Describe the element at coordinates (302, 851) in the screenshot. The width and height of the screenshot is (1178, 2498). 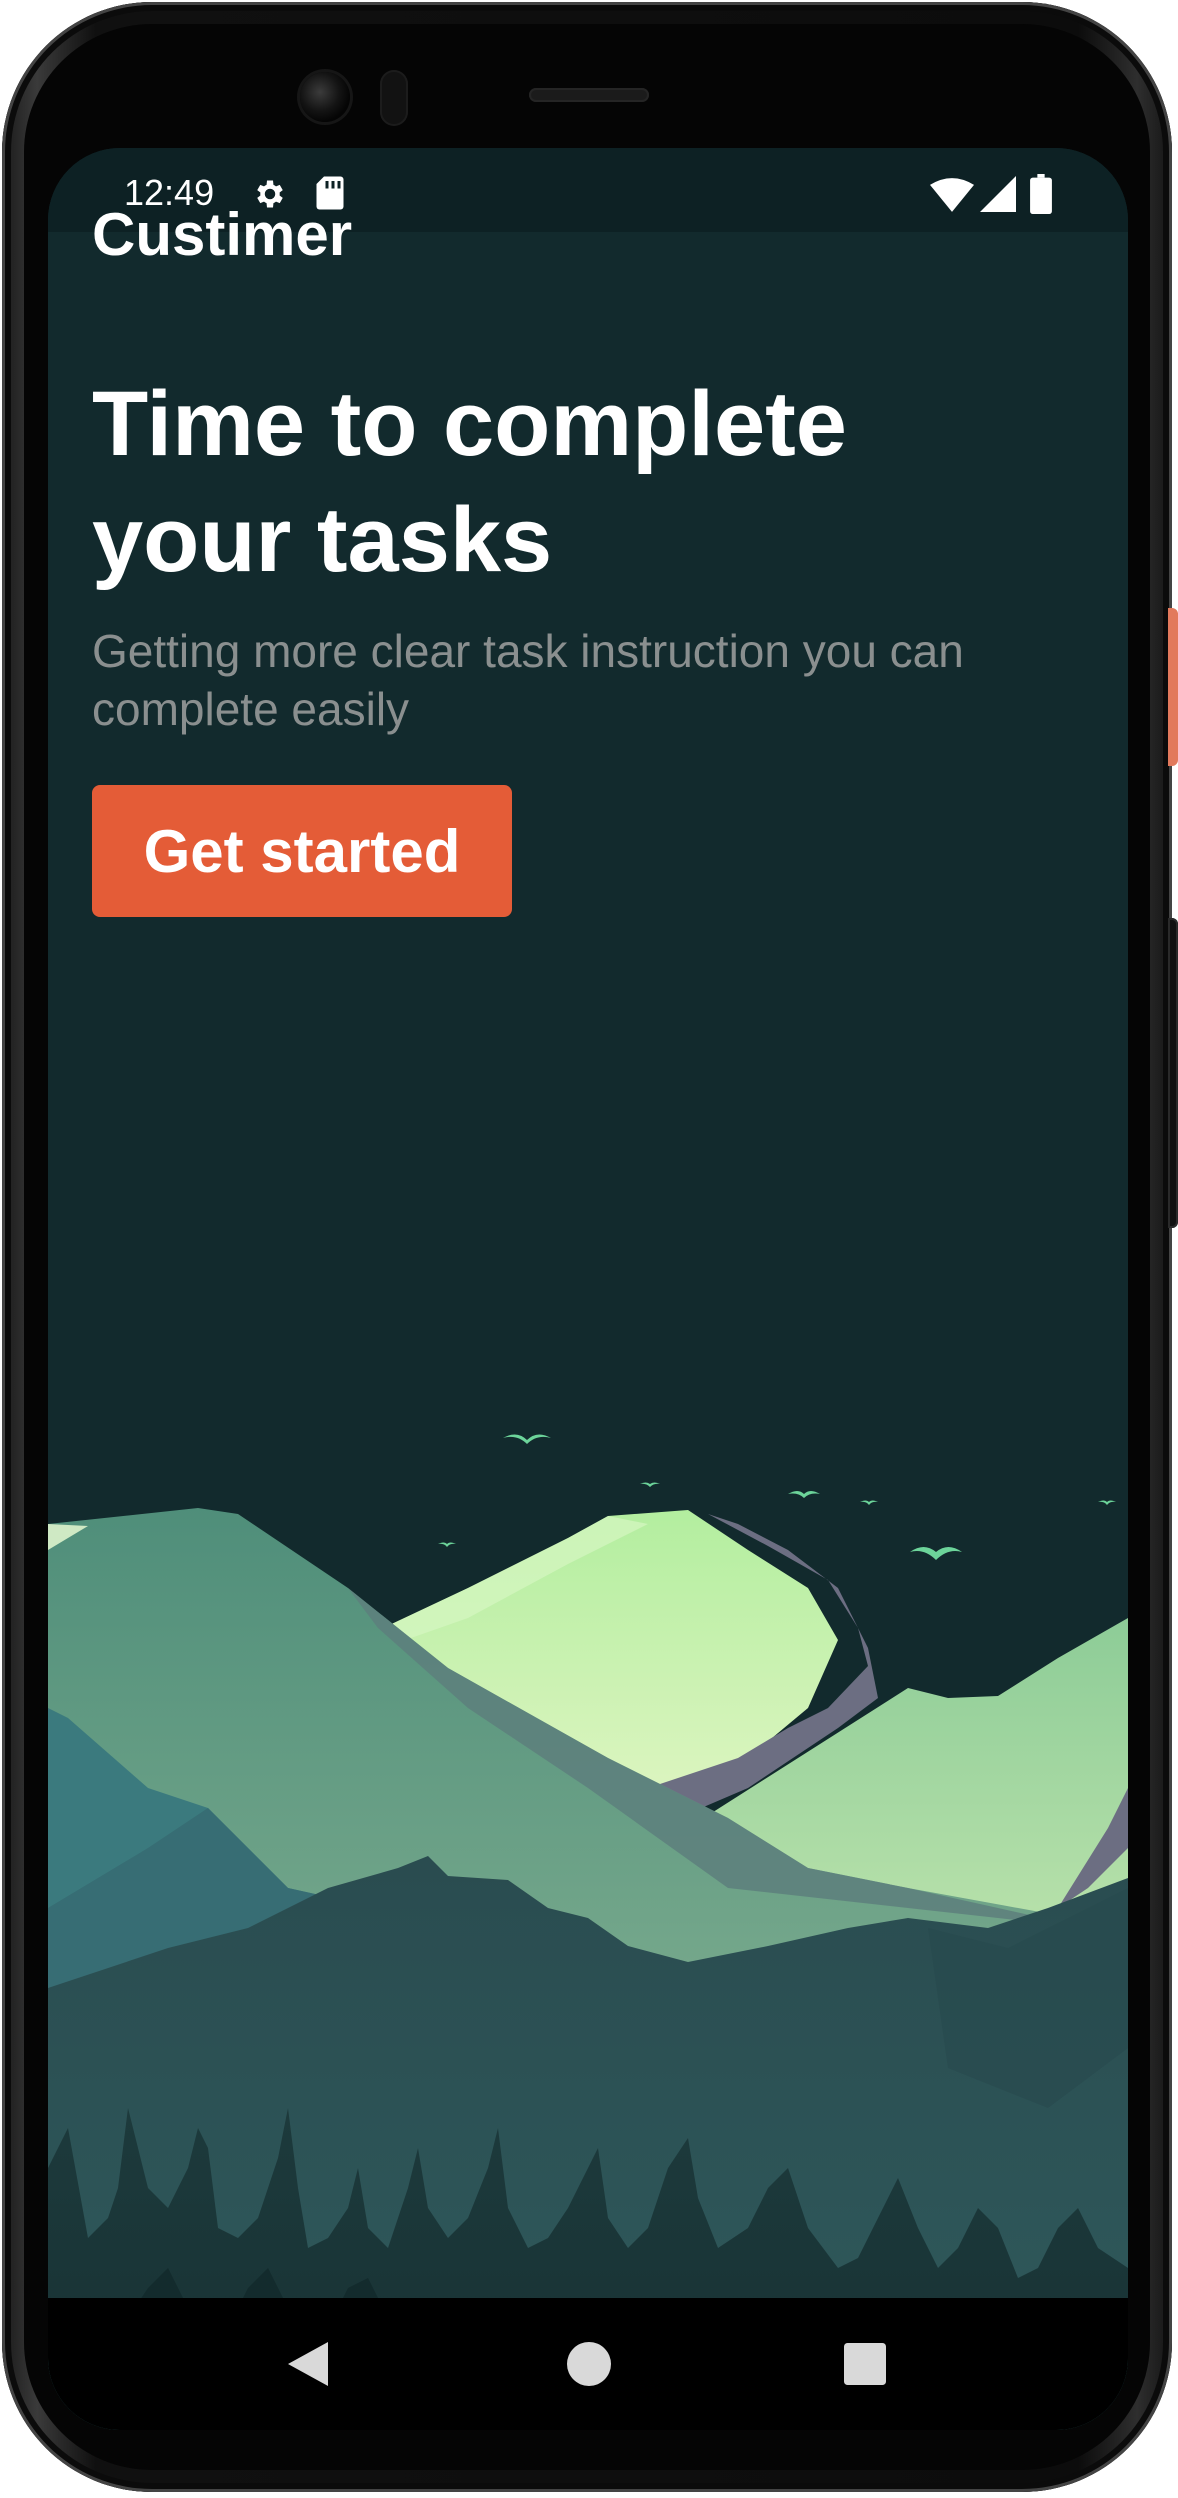
I see `get-started-button: Get started` at that location.